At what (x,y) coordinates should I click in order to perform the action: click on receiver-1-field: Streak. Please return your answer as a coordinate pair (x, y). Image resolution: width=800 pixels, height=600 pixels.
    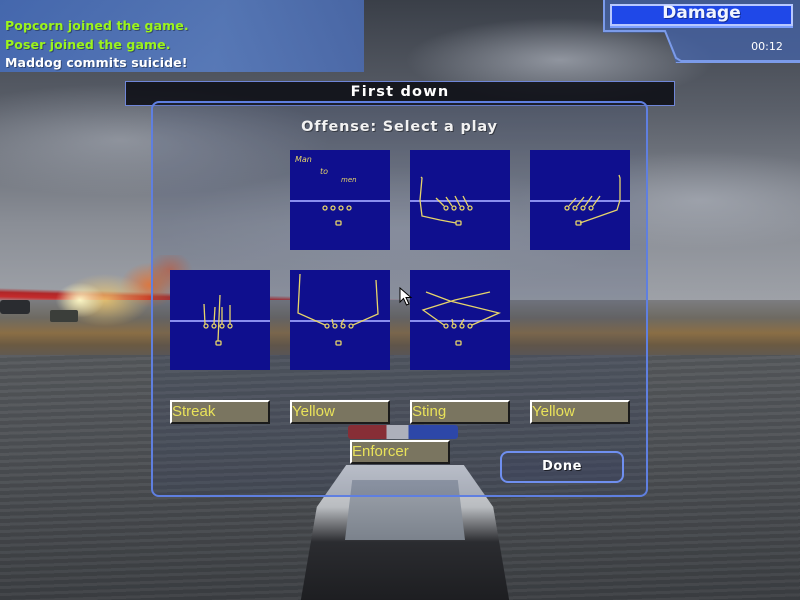
    Looking at the image, I should click on (220, 412).